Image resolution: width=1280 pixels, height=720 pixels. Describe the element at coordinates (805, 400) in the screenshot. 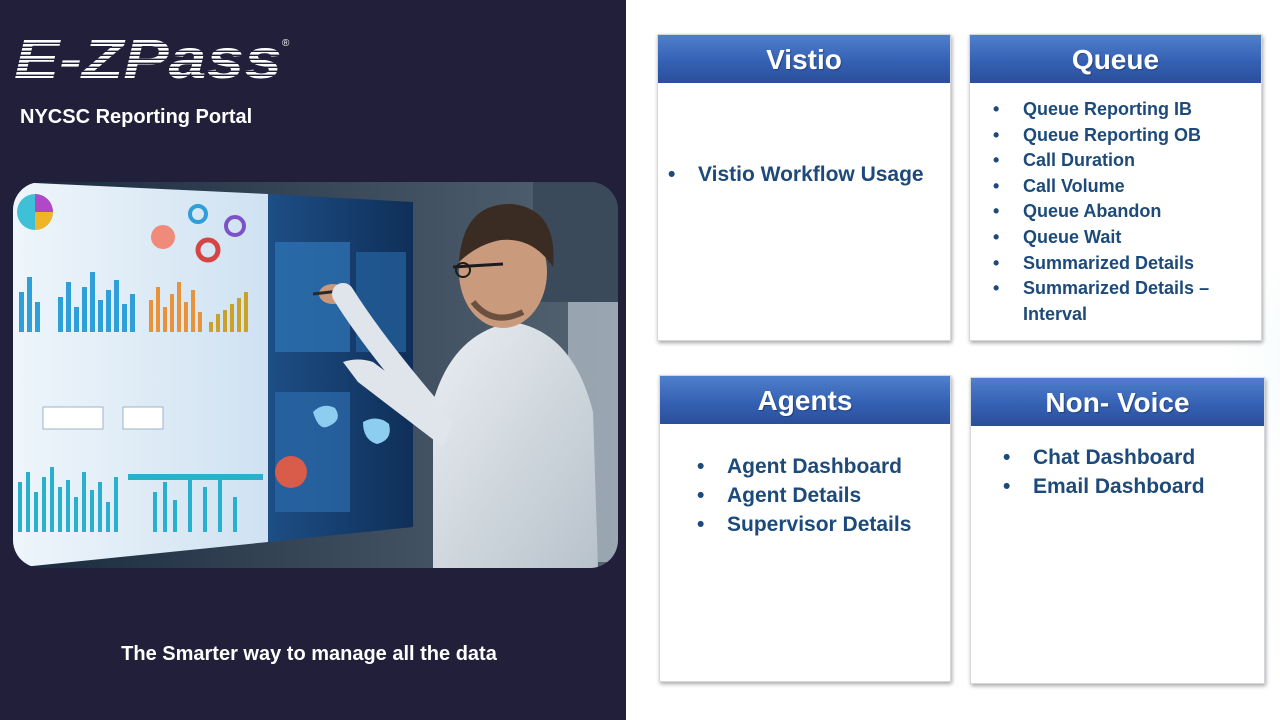

I see `agents-card-title: Agents` at that location.